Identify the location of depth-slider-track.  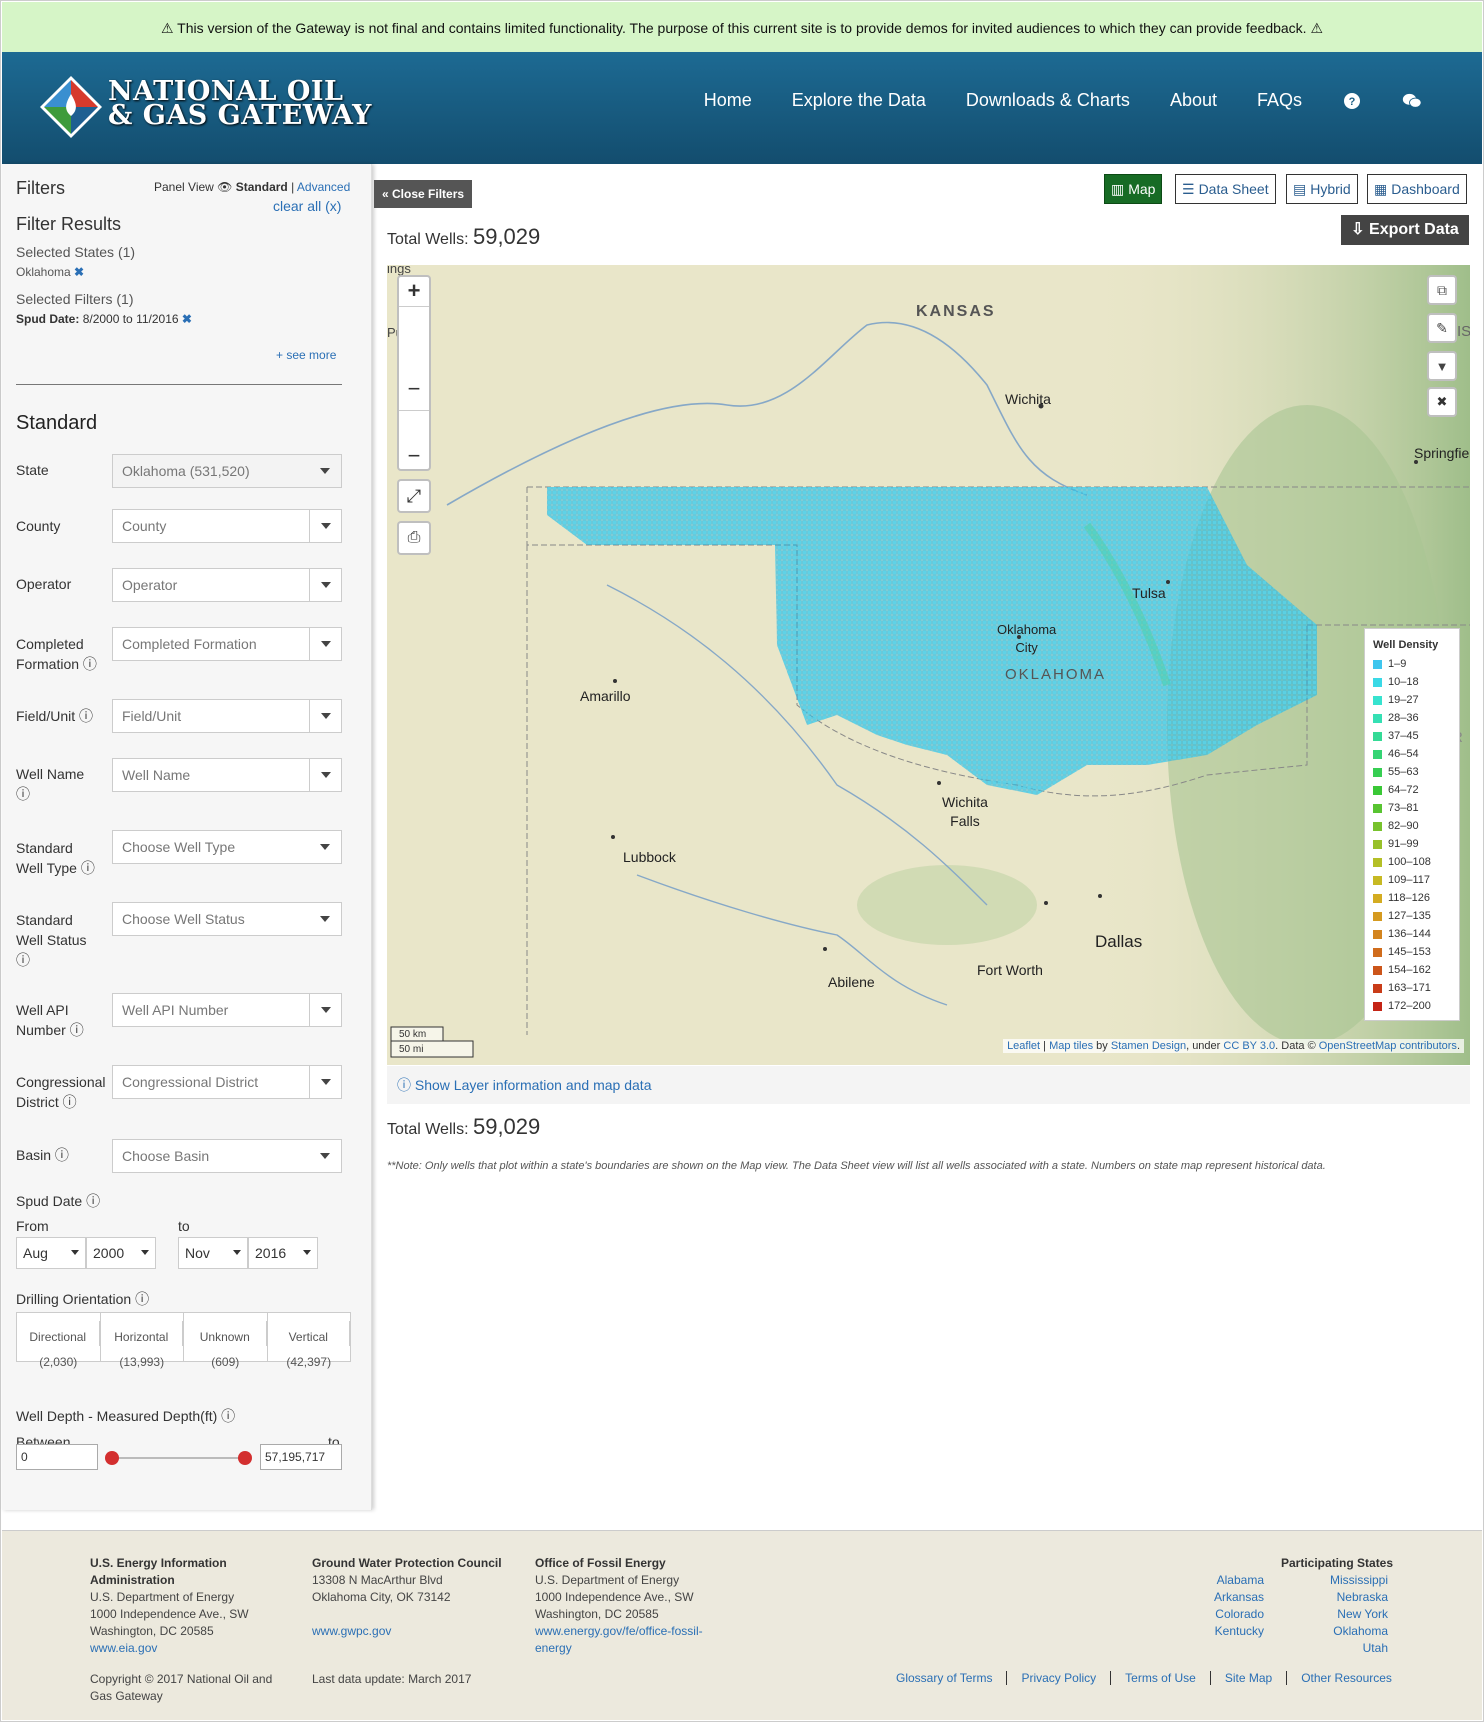
(179, 1458).